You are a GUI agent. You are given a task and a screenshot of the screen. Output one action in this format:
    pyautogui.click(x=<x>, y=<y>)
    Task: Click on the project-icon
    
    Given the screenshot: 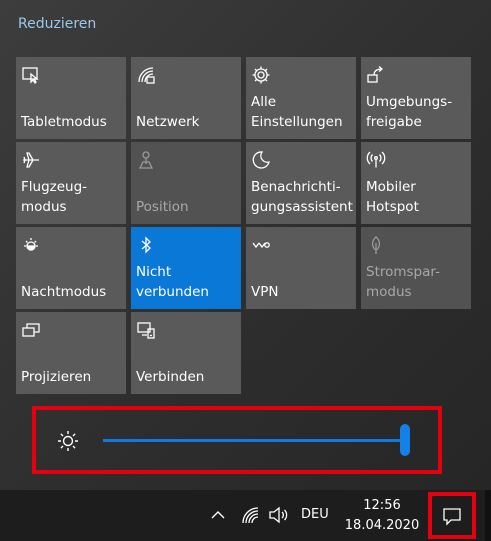 What is the action you would take?
    pyautogui.click(x=31, y=330)
    